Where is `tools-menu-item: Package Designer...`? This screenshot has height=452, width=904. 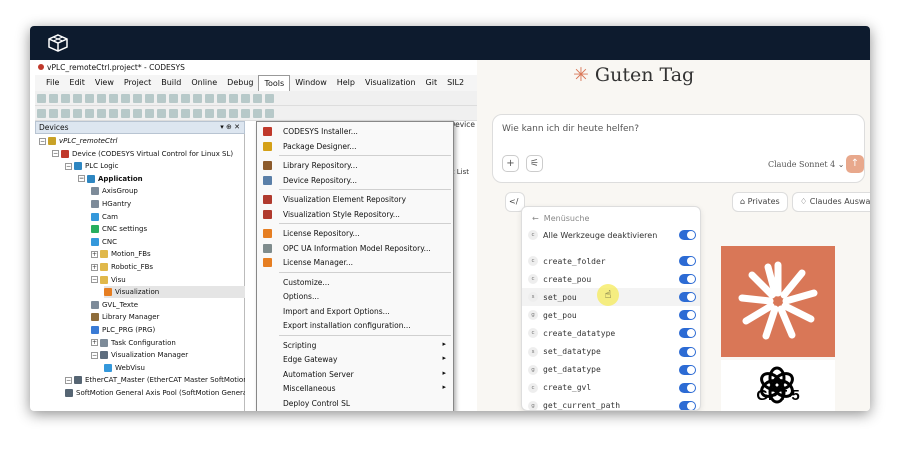 tools-menu-item: Package Designer... is located at coordinates (355, 146).